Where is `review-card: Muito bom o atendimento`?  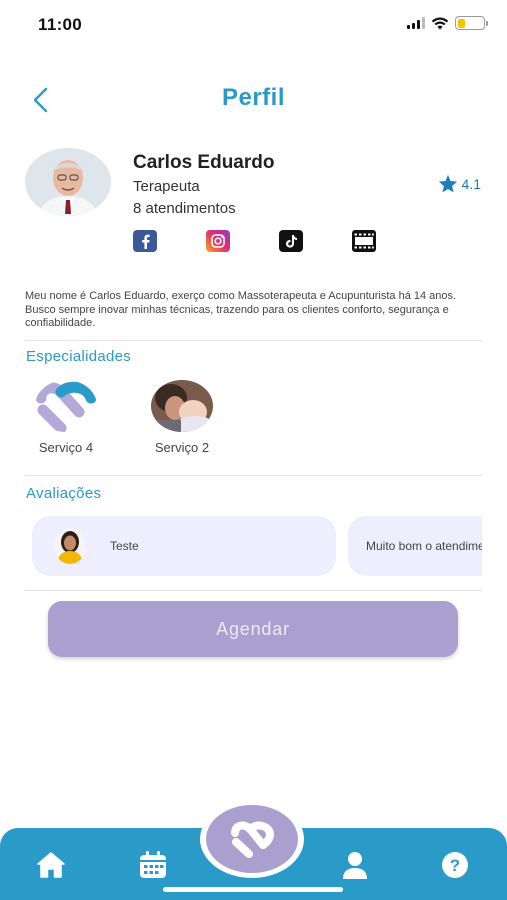 review-card: Muito bom o atendimento is located at coordinates (415, 546).